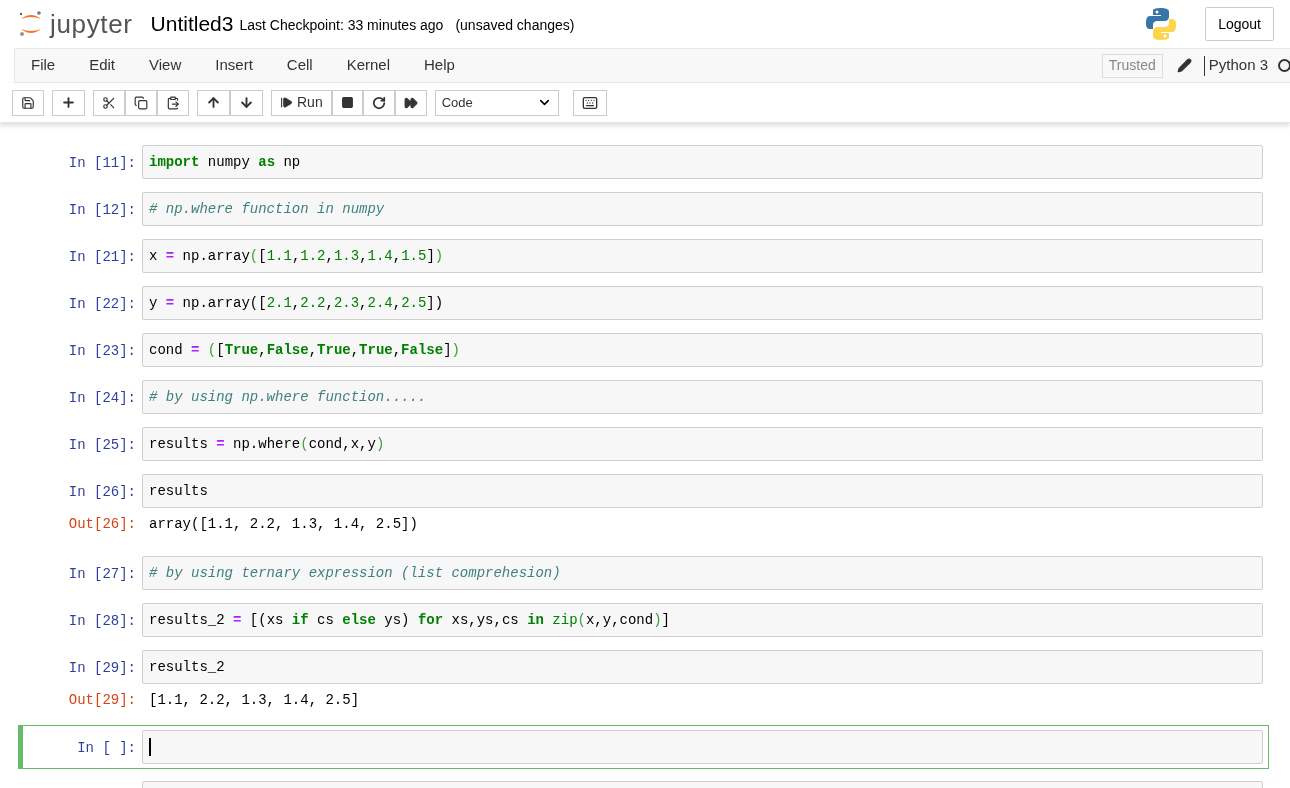 The image size is (1290, 788). What do you see at coordinates (165, 65) in the screenshot?
I see `menu-item: View` at bounding box center [165, 65].